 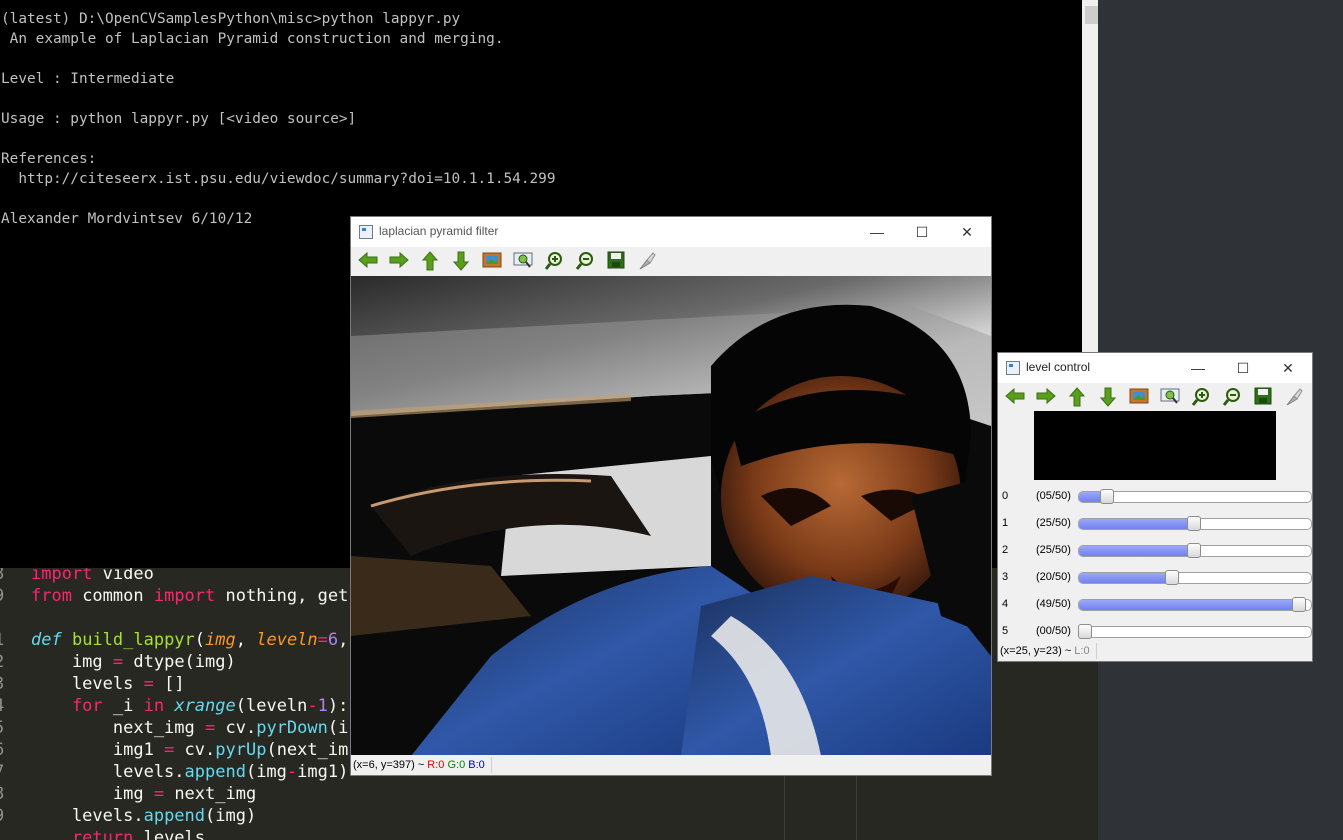 I want to click on level-window-titlebar: level control — ☐ ✕, so click(x=1155, y=368).